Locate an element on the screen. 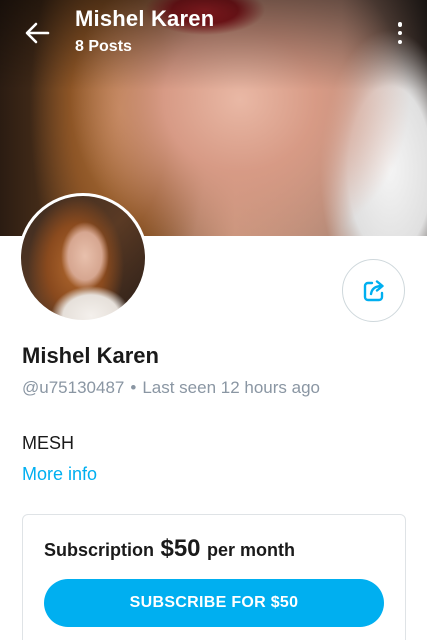  username: @u75130487 is located at coordinates (73, 387).